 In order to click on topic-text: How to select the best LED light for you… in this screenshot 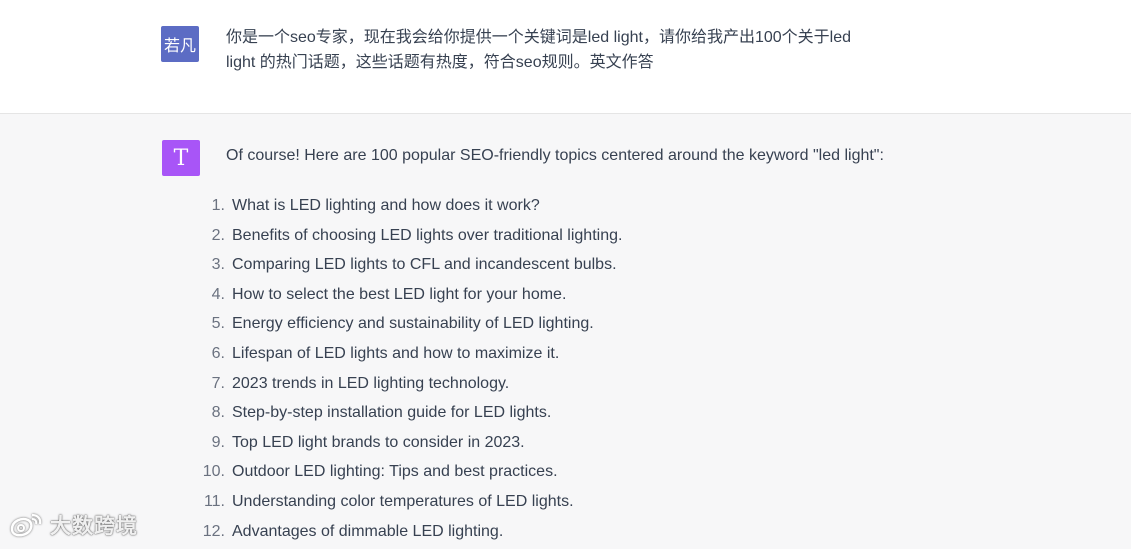, I will do `click(399, 294)`.